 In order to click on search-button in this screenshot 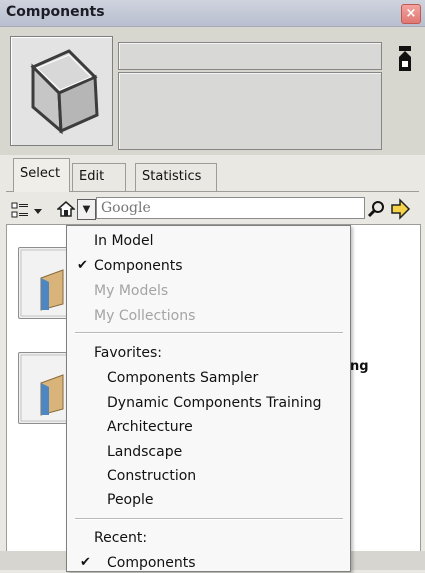, I will do `click(377, 209)`.